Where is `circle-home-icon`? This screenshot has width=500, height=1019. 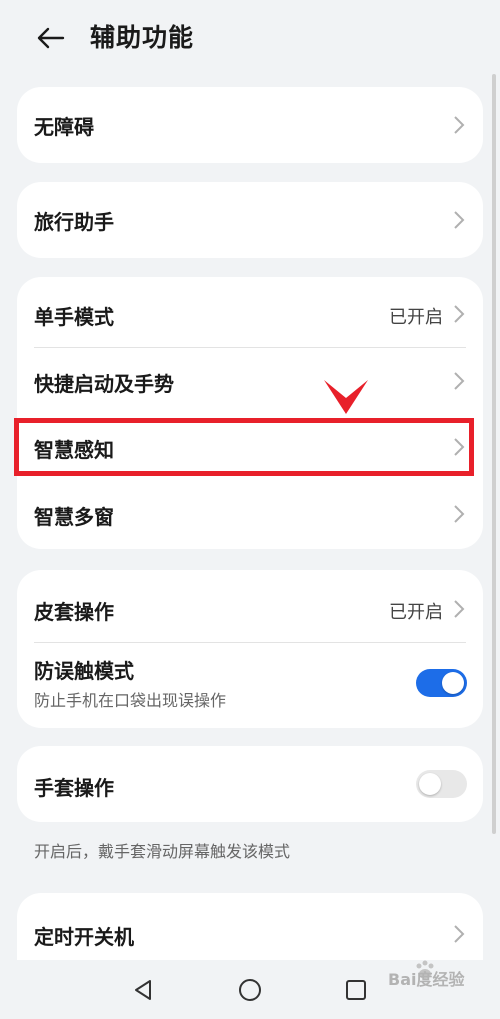 circle-home-icon is located at coordinates (250, 990).